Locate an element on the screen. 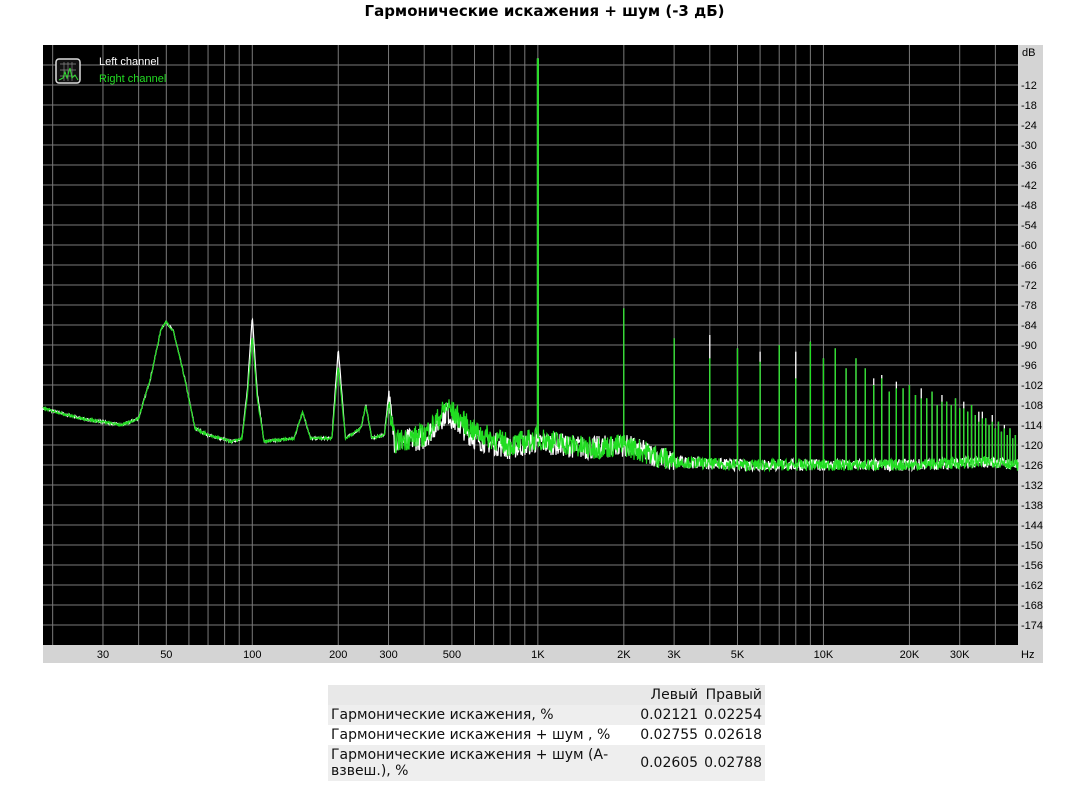  x-tick-label: 30K is located at coordinates (960, 655).